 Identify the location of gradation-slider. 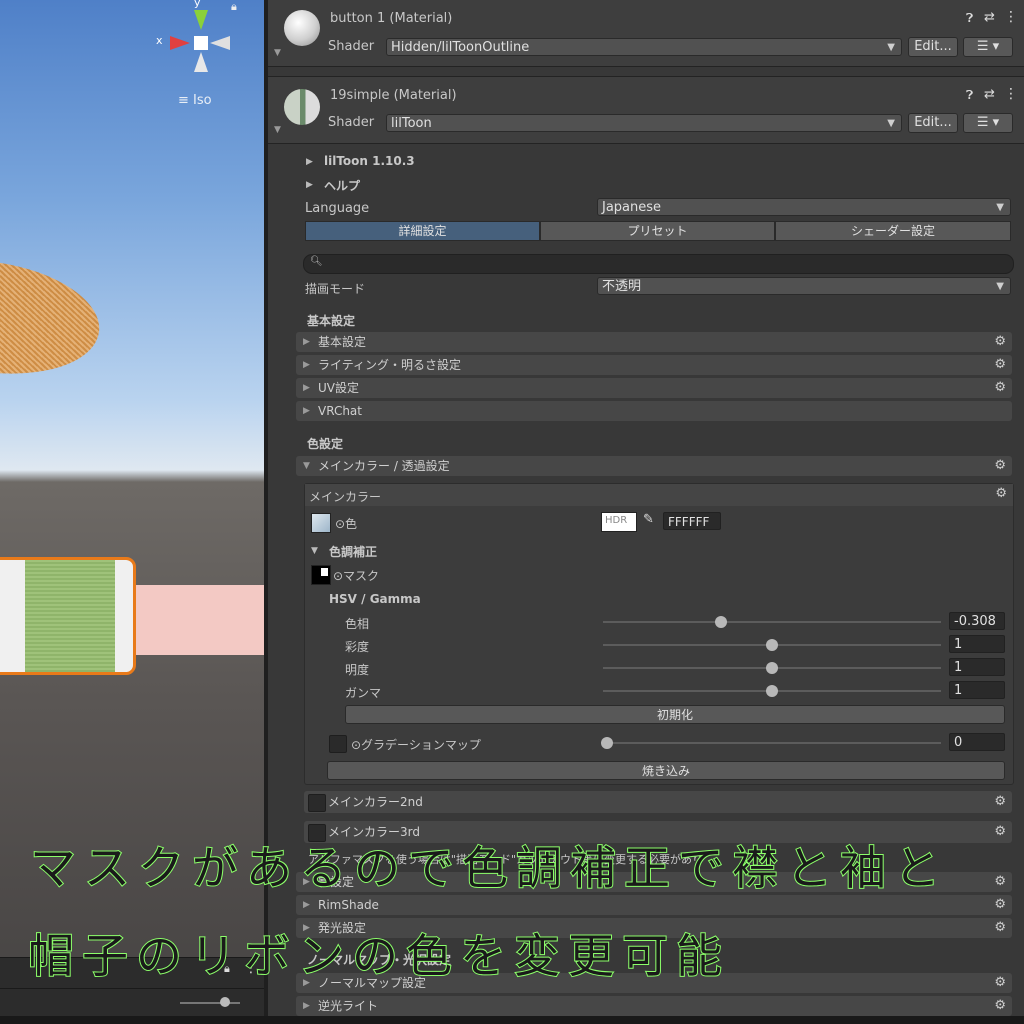
(772, 743).